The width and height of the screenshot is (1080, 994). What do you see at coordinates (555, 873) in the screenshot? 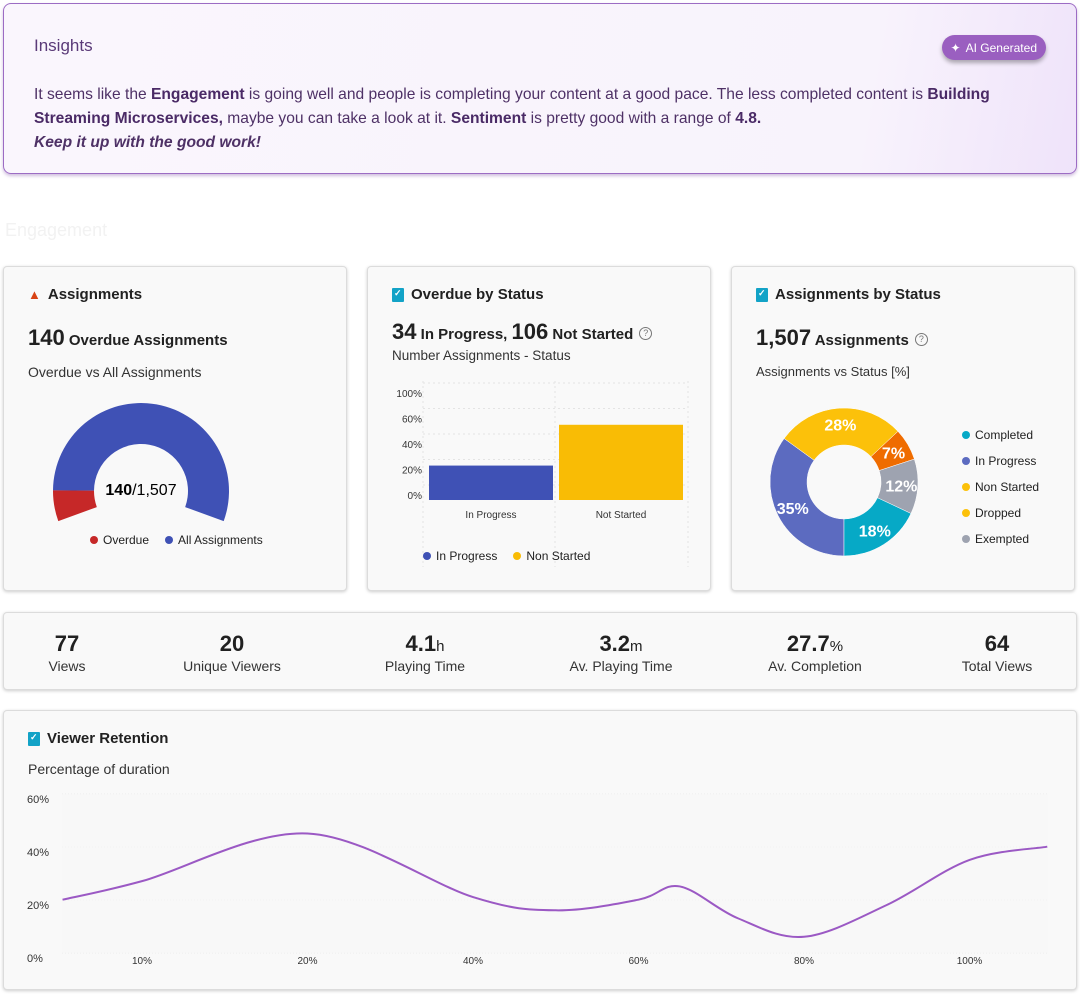
I see `plot-area` at bounding box center [555, 873].